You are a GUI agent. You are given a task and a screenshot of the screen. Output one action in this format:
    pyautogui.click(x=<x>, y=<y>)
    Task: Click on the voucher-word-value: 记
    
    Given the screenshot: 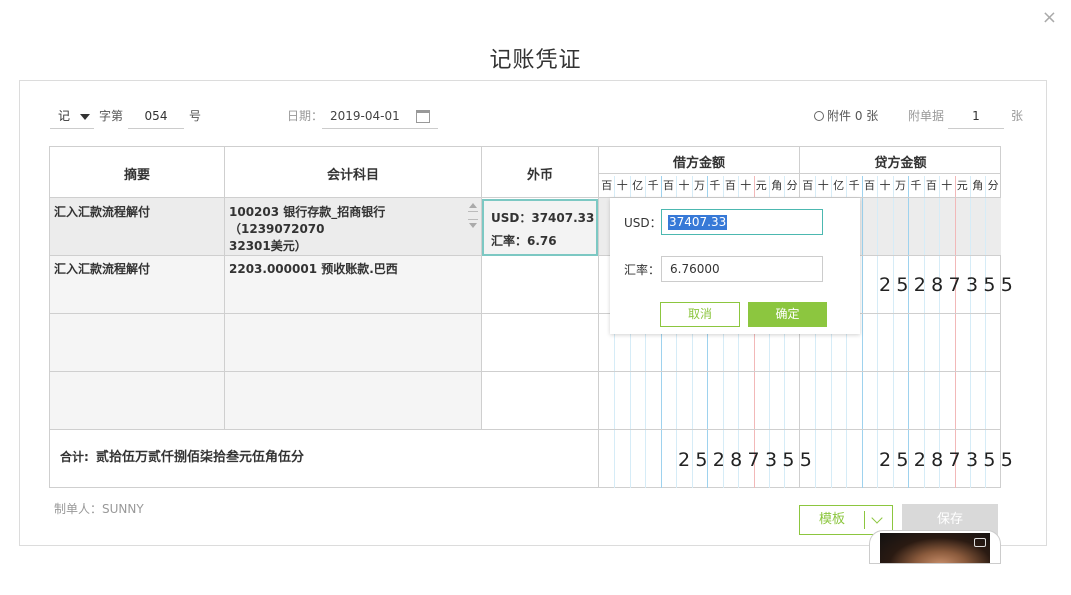 What is the action you would take?
    pyautogui.click(x=64, y=116)
    